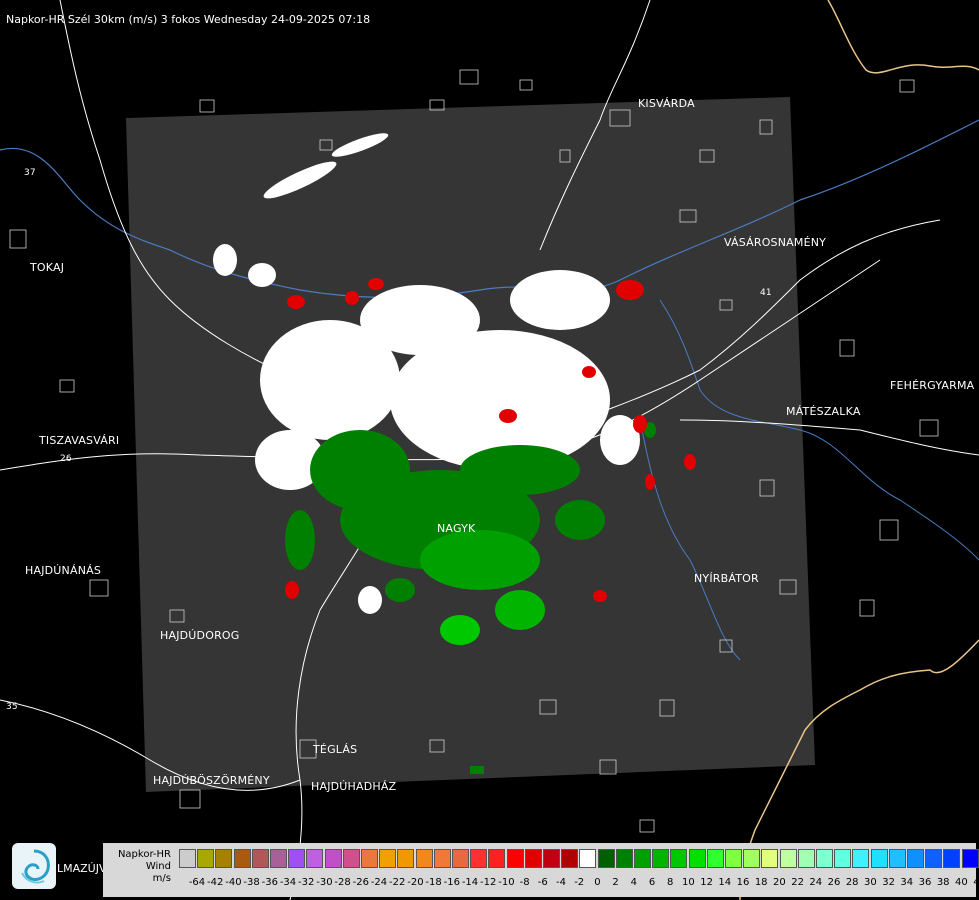 The height and width of the screenshot is (900, 979). What do you see at coordinates (215, 882) in the screenshot?
I see `legend-tick-label: -42` at bounding box center [215, 882].